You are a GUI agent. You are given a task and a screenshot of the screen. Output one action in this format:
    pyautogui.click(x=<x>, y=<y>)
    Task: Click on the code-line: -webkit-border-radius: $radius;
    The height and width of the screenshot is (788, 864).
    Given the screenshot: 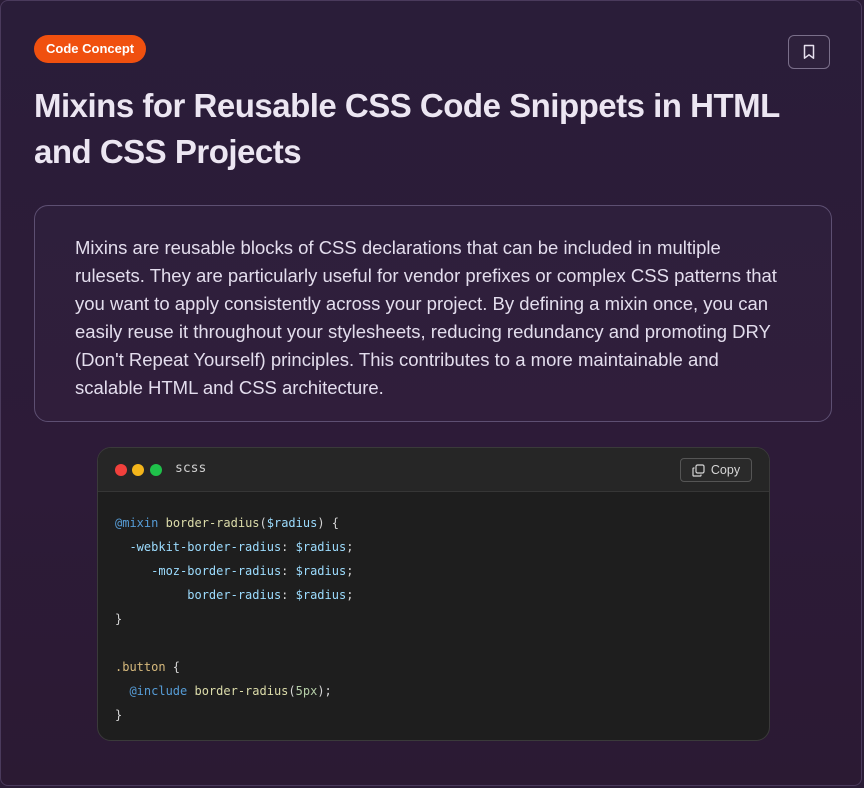 What is the action you would take?
    pyautogui.click(x=241, y=547)
    